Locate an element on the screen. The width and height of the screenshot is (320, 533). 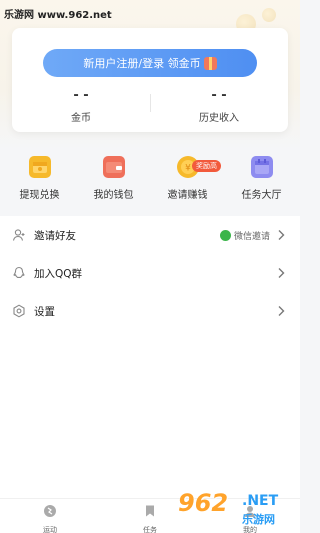
wallet-coin-icon is located at coordinates (39, 167).